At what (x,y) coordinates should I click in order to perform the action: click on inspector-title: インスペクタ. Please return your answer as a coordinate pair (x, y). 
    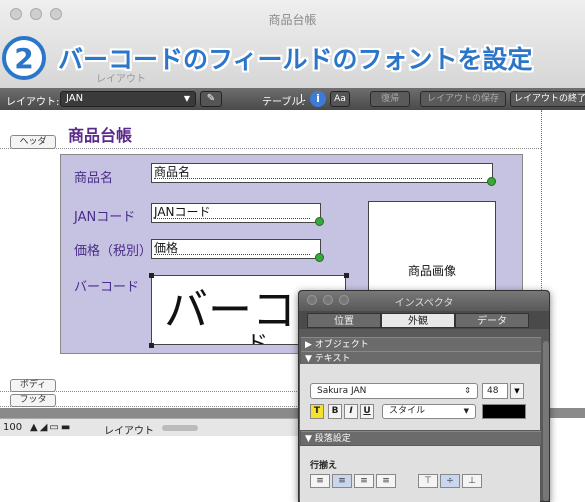
    Looking at the image, I should click on (424, 303).